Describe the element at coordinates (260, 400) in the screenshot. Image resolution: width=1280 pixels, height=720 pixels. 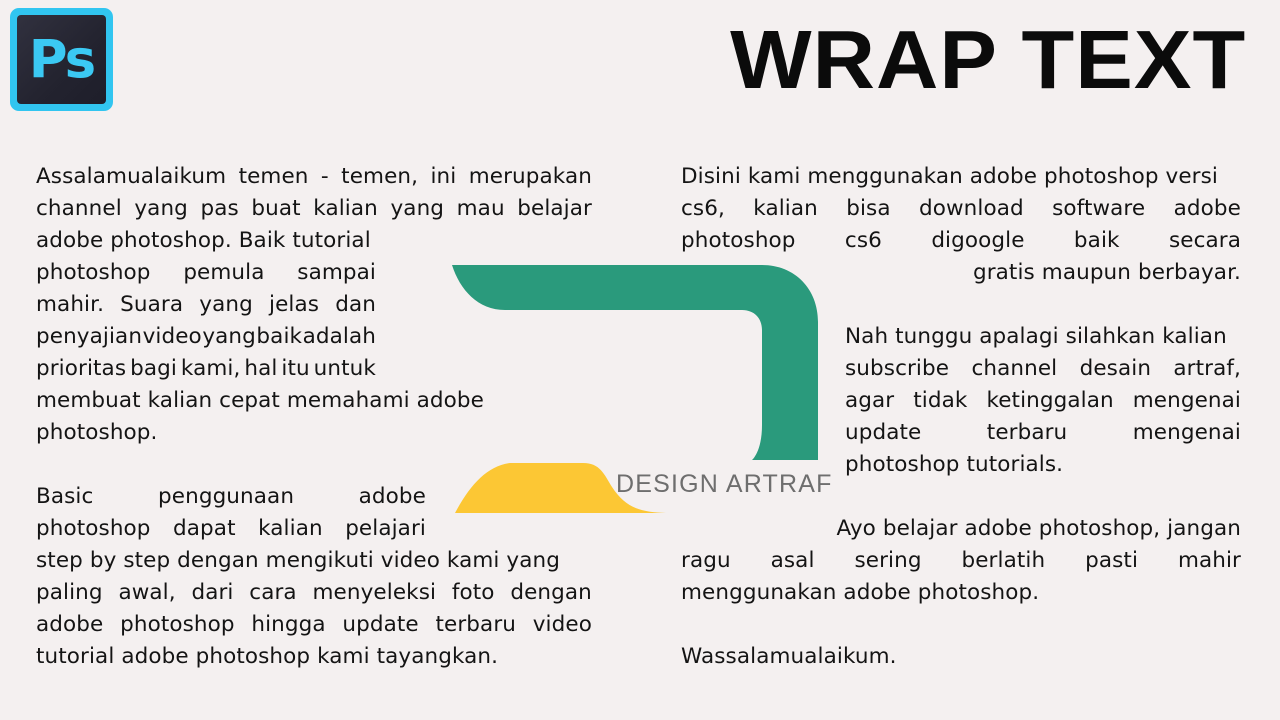
I see `paragraph-line: membuat kalian cepat memahami adobe` at that location.